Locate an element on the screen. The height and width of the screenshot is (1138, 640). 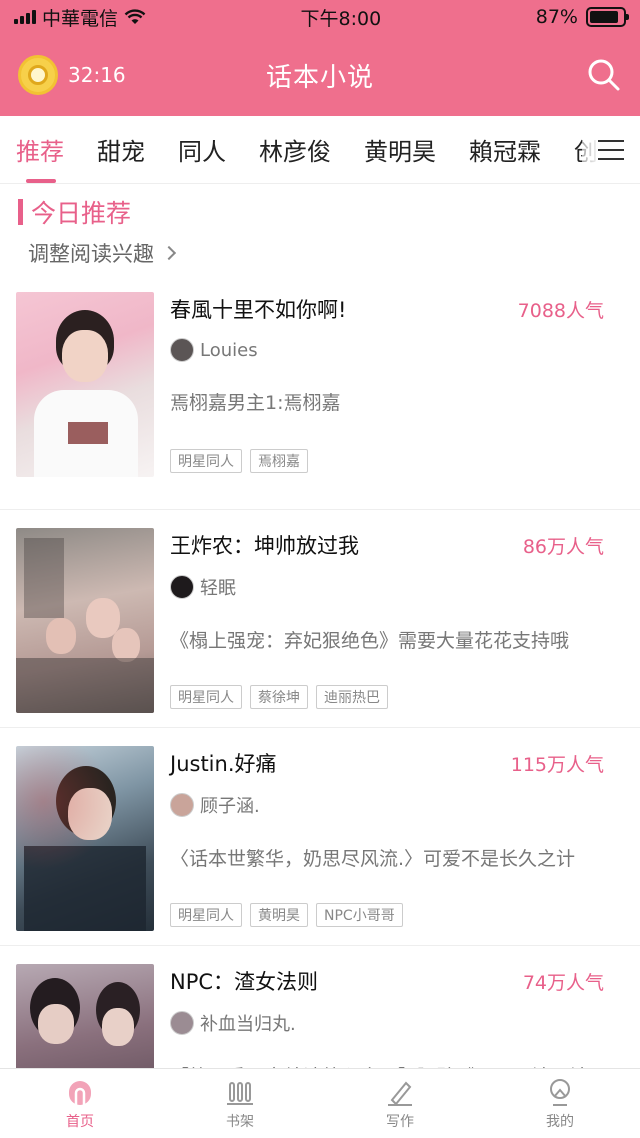
status-bar: 中華電信 下午8:00 87% is located at coordinates (320, 17).